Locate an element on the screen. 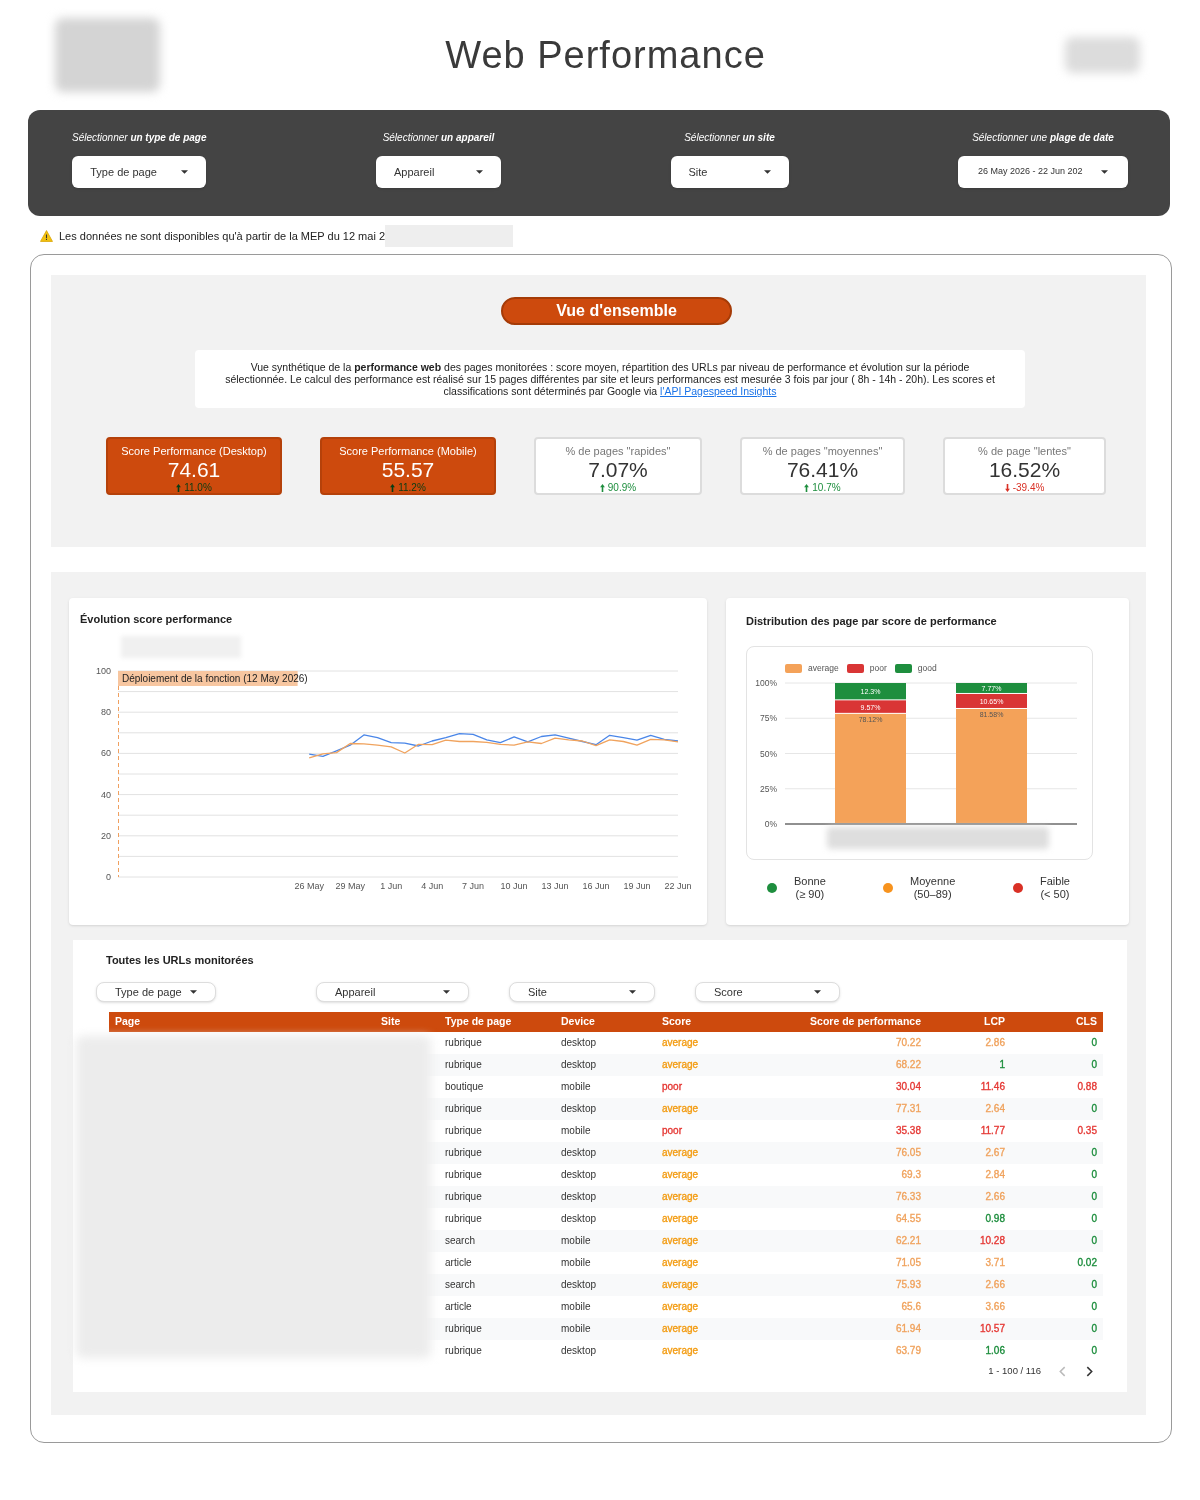  table-cell: 0.98 is located at coordinates (995, 1218).